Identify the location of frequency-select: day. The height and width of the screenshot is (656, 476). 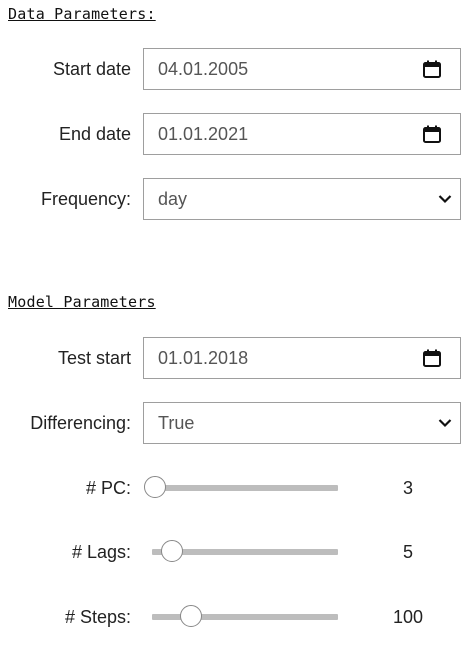
(302, 199).